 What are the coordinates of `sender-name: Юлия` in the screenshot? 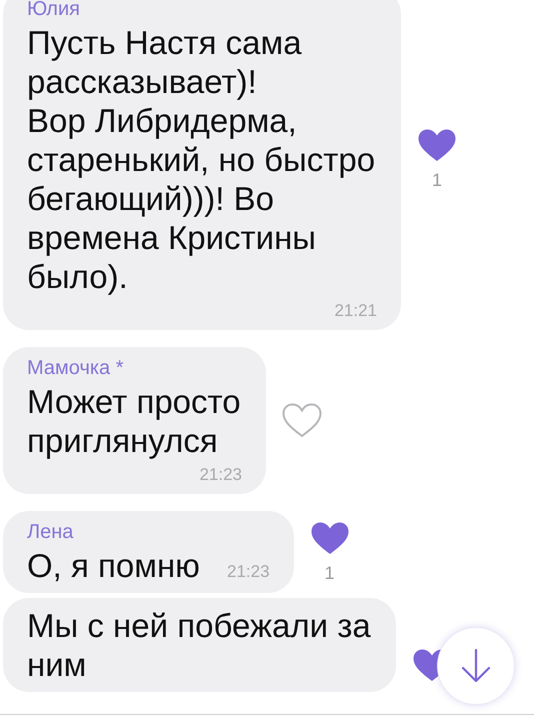 It's located at (53, 11).